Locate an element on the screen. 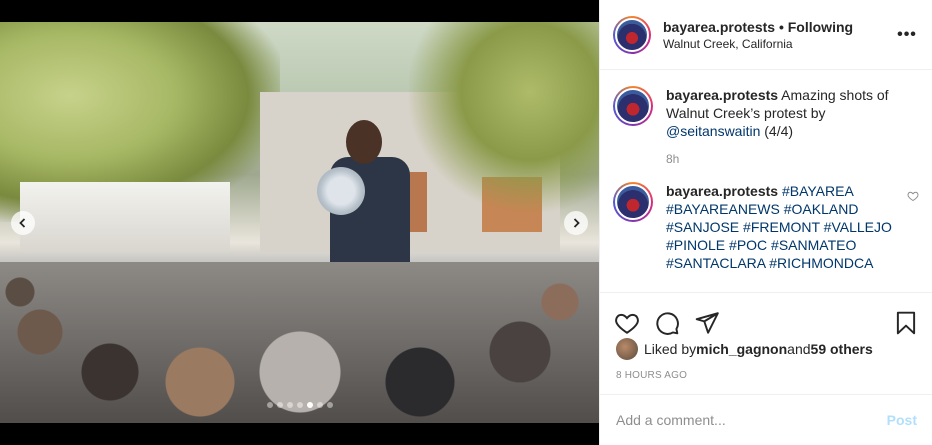 The height and width of the screenshot is (445, 932). header-line: bayarea.protests • Following is located at coordinates (779, 27).